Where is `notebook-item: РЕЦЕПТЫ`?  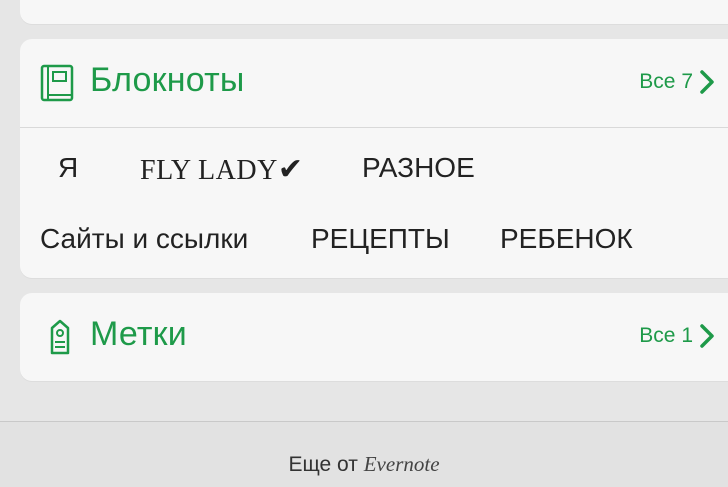 notebook-item: РЕЦЕПТЫ is located at coordinates (380, 239).